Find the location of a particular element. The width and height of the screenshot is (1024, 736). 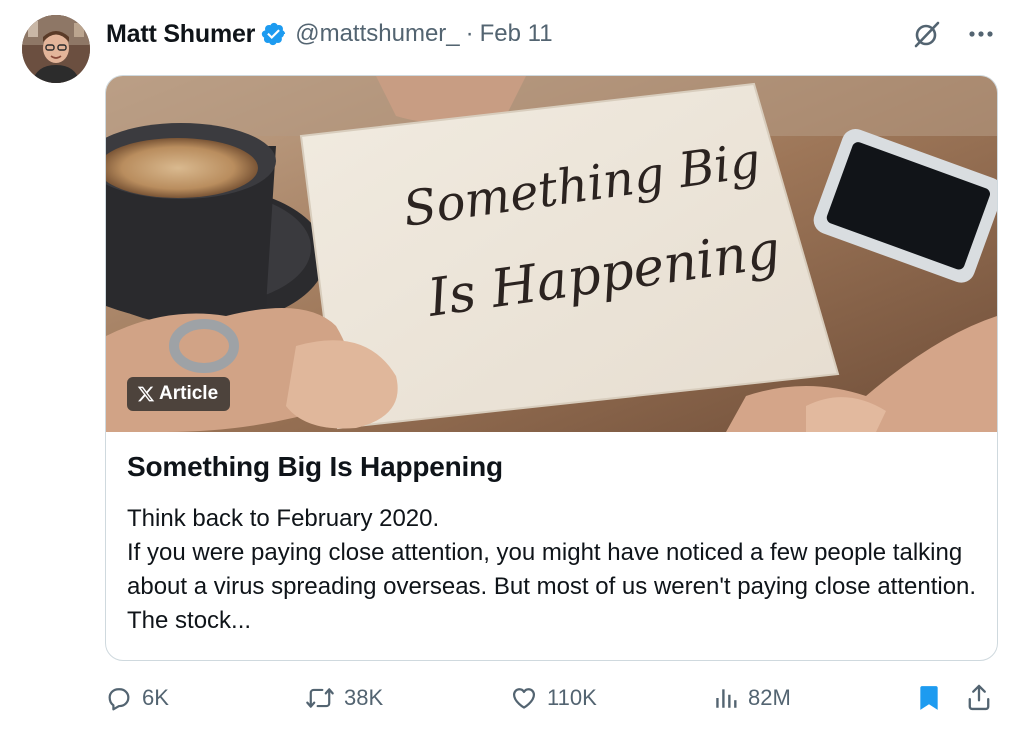

reply-count: 6K is located at coordinates (155, 697).